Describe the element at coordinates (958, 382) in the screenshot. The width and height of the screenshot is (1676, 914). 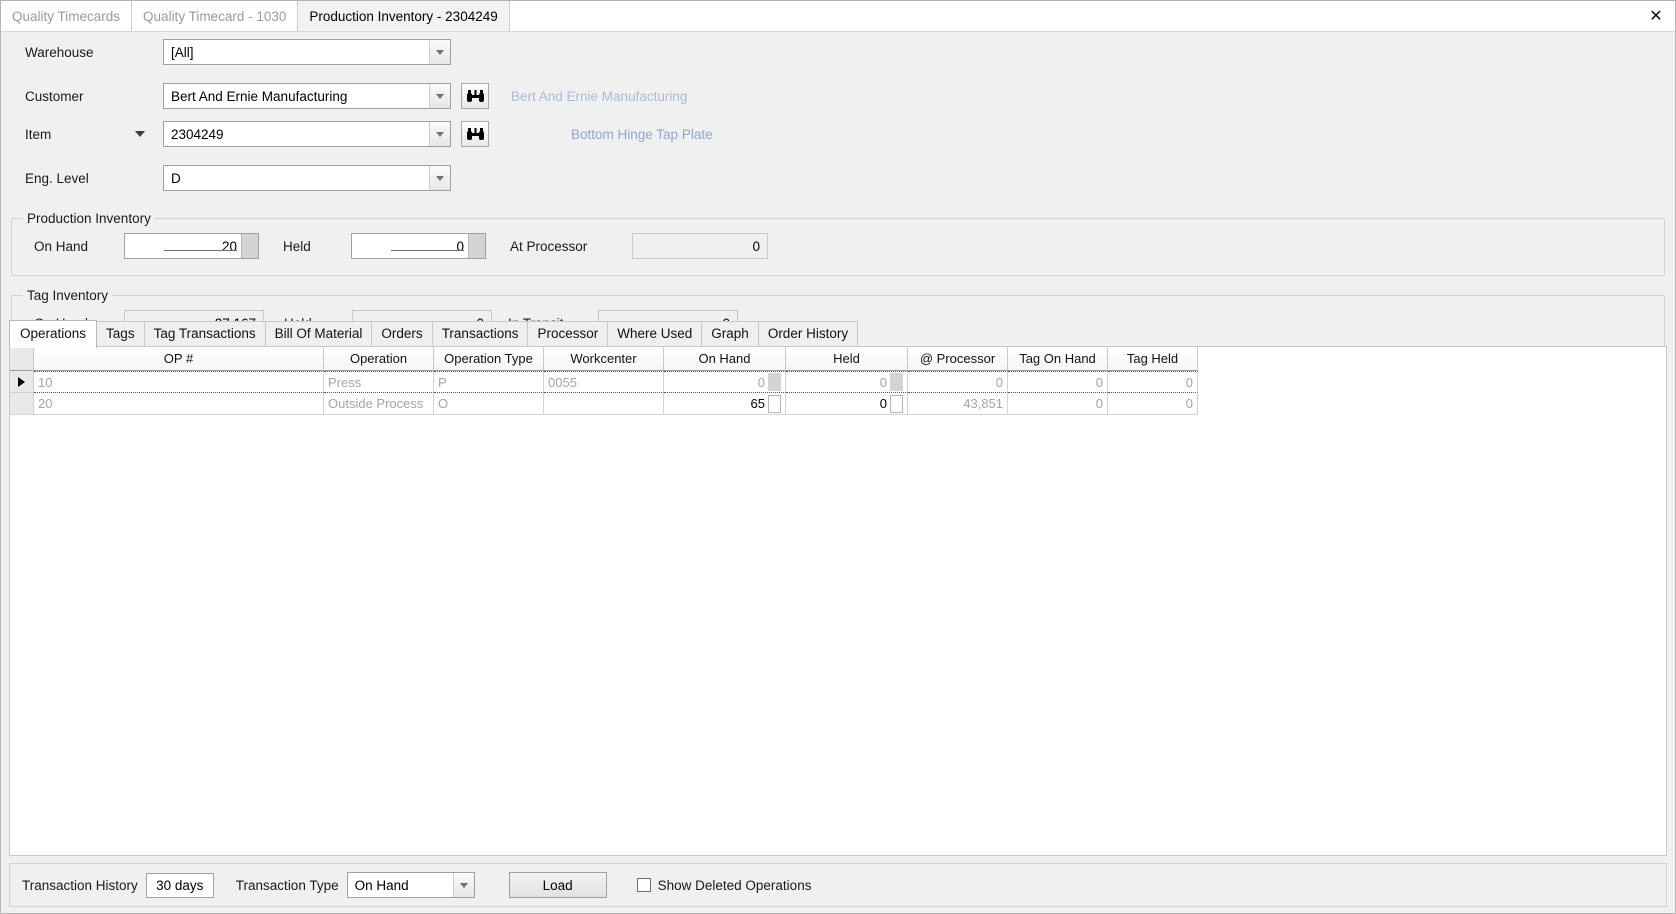
I see `cell-at-processor: 0` at that location.